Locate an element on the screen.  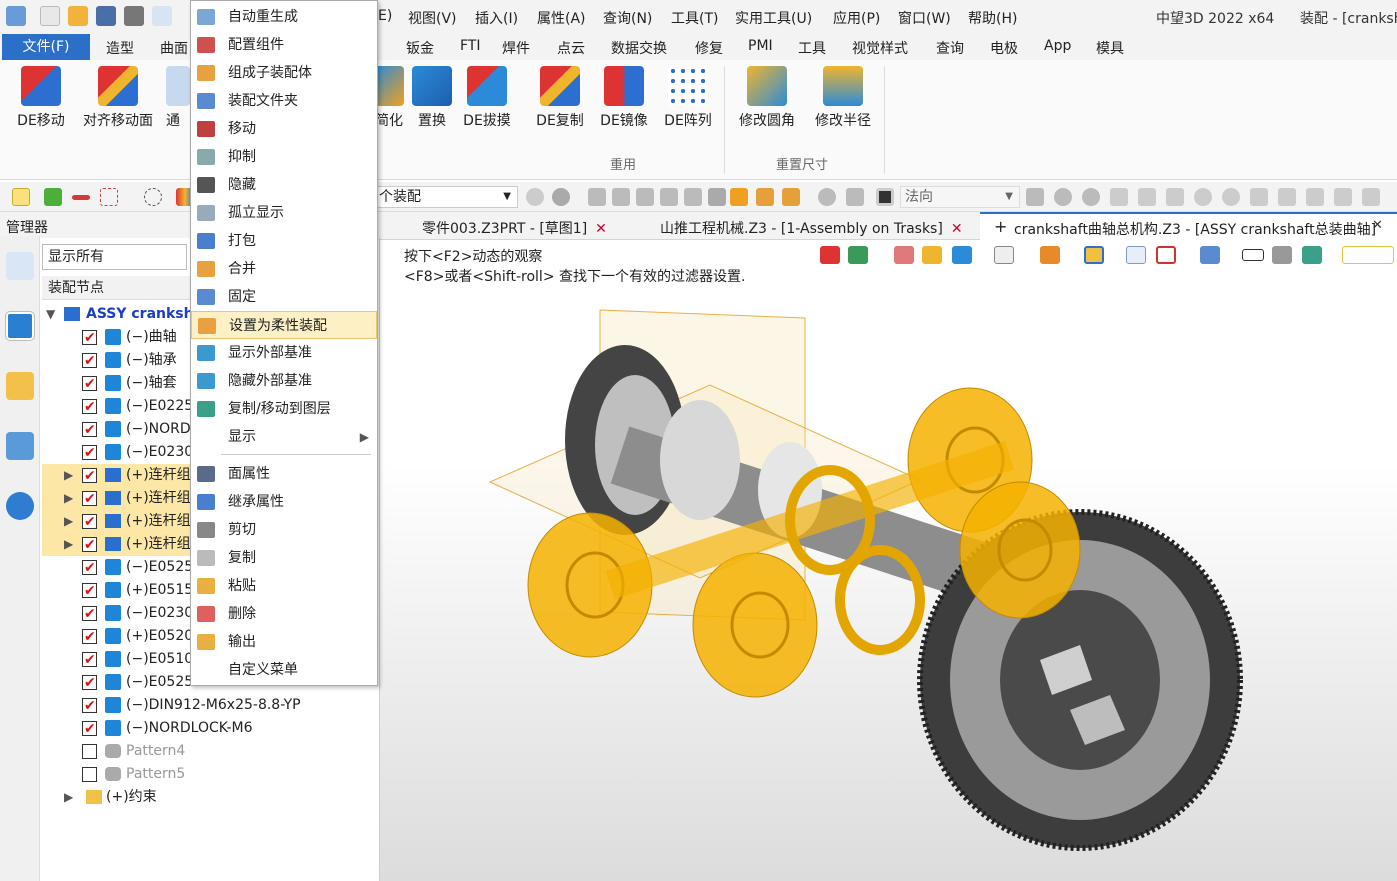
doc-tab-assembly: 山推工程机械.Z3 - [1-Assembly on Trasks] ✕ is located at coordinates (811, 228).